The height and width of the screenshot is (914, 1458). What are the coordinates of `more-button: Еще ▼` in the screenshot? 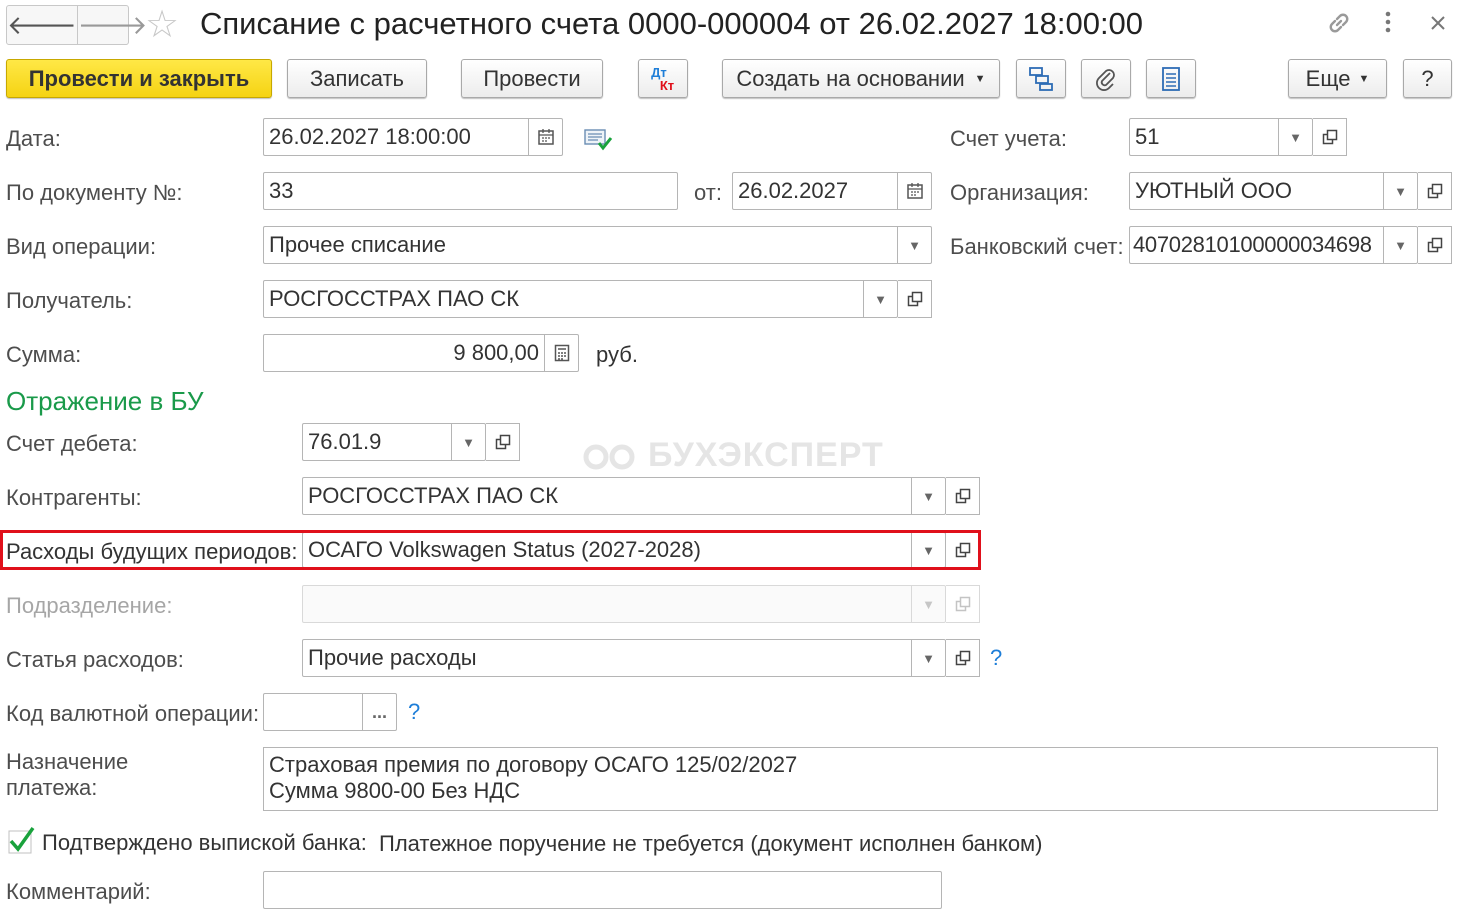 It's located at (1337, 78).